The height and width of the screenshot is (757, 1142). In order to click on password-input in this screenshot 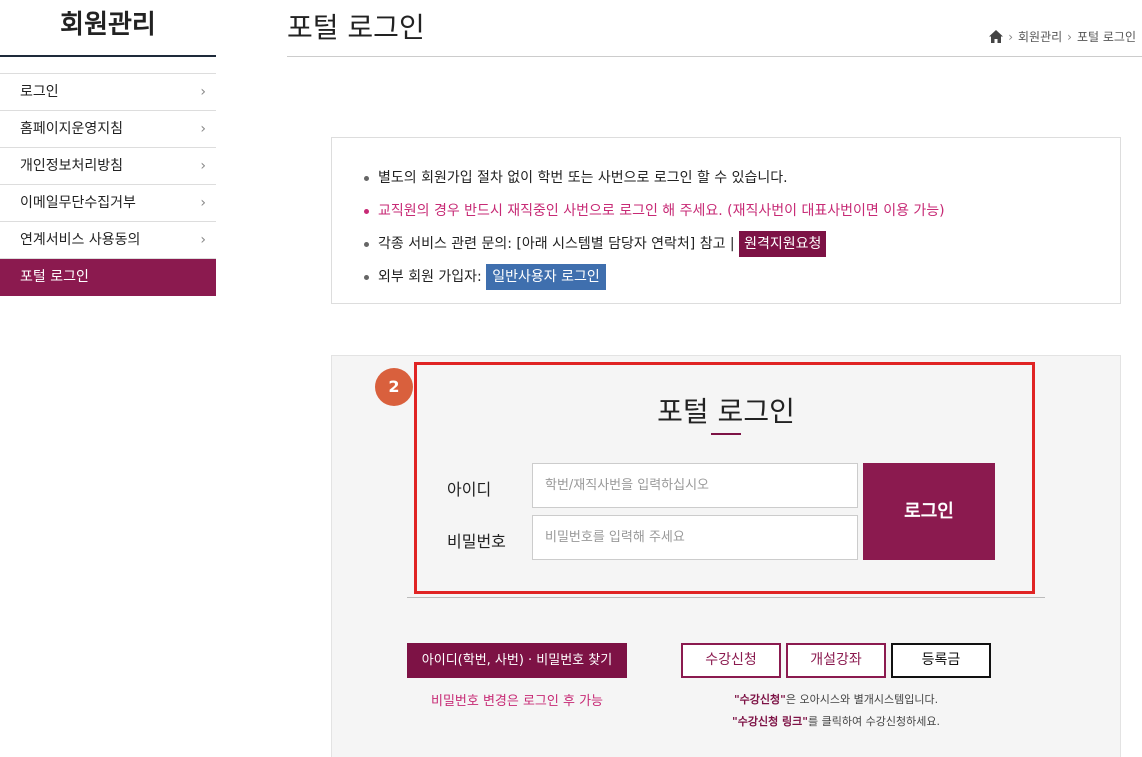, I will do `click(695, 537)`.